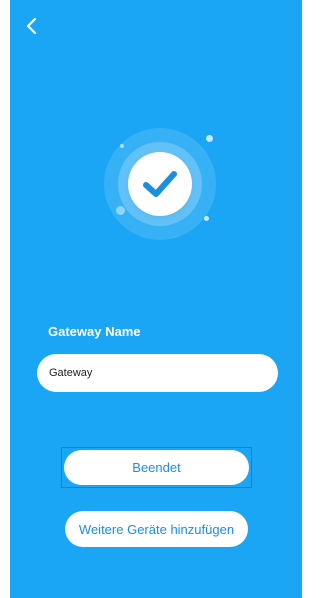 The width and height of the screenshot is (320, 598). I want to click on gateway-name-label: Gateway Name, so click(94, 331).